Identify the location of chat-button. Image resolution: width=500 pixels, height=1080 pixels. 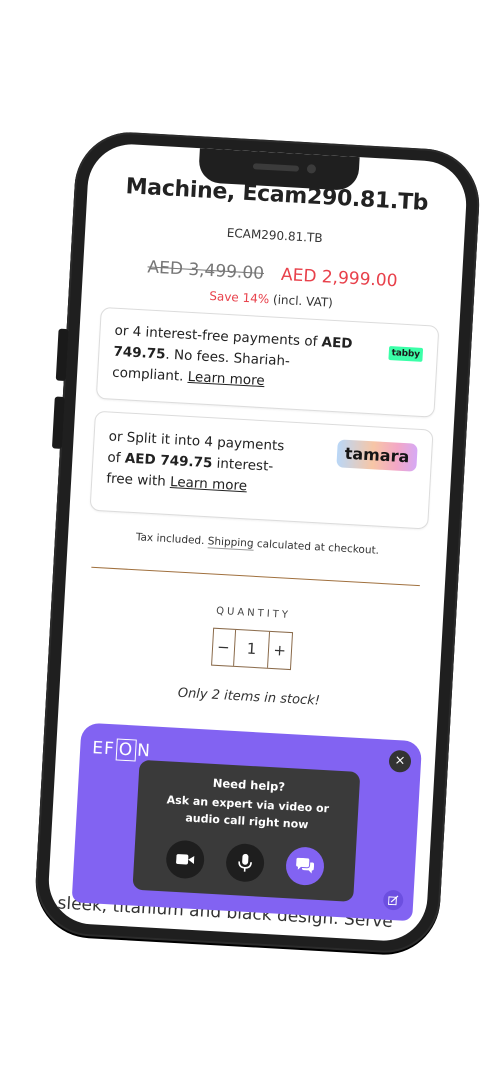
(304, 866).